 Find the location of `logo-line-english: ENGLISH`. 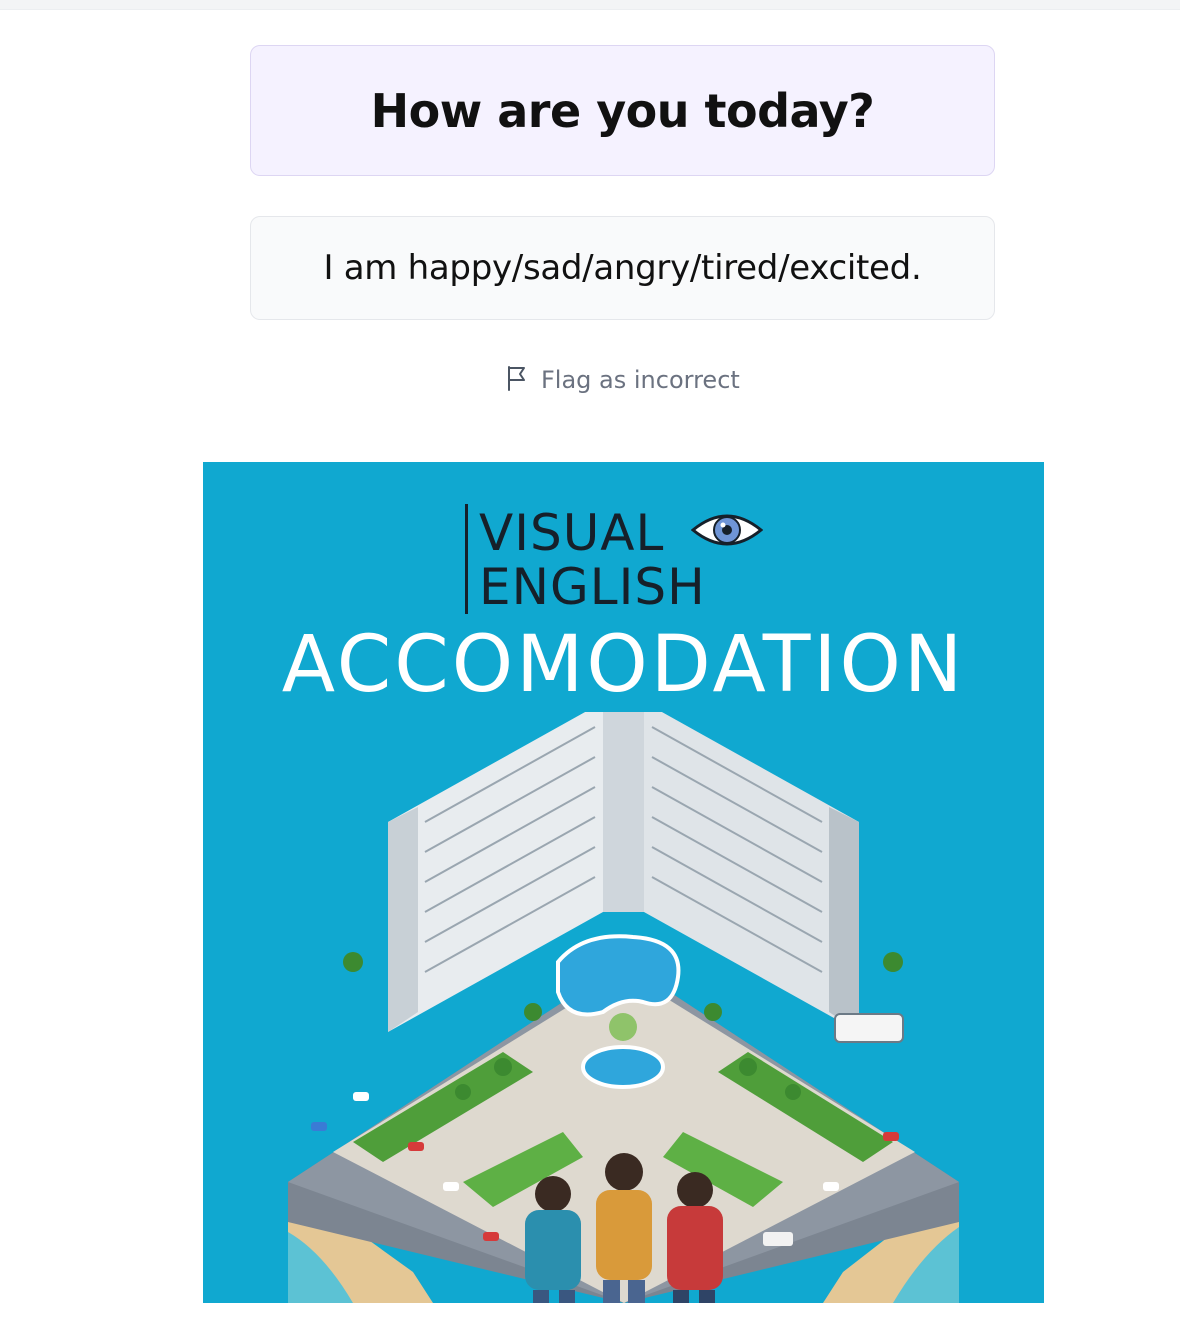

logo-line-english: ENGLISH is located at coordinates (592, 587).